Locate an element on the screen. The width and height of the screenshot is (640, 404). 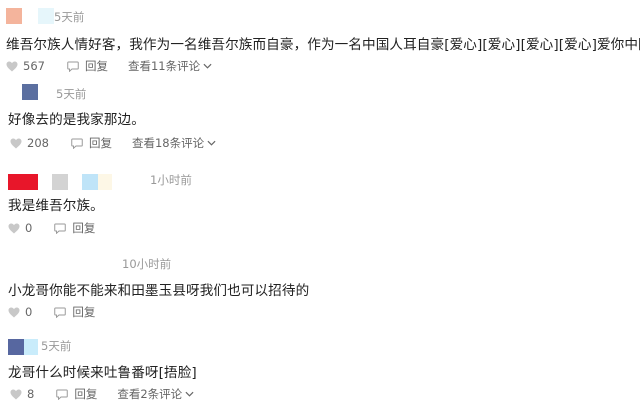
like-count: 8 is located at coordinates (31, 394).